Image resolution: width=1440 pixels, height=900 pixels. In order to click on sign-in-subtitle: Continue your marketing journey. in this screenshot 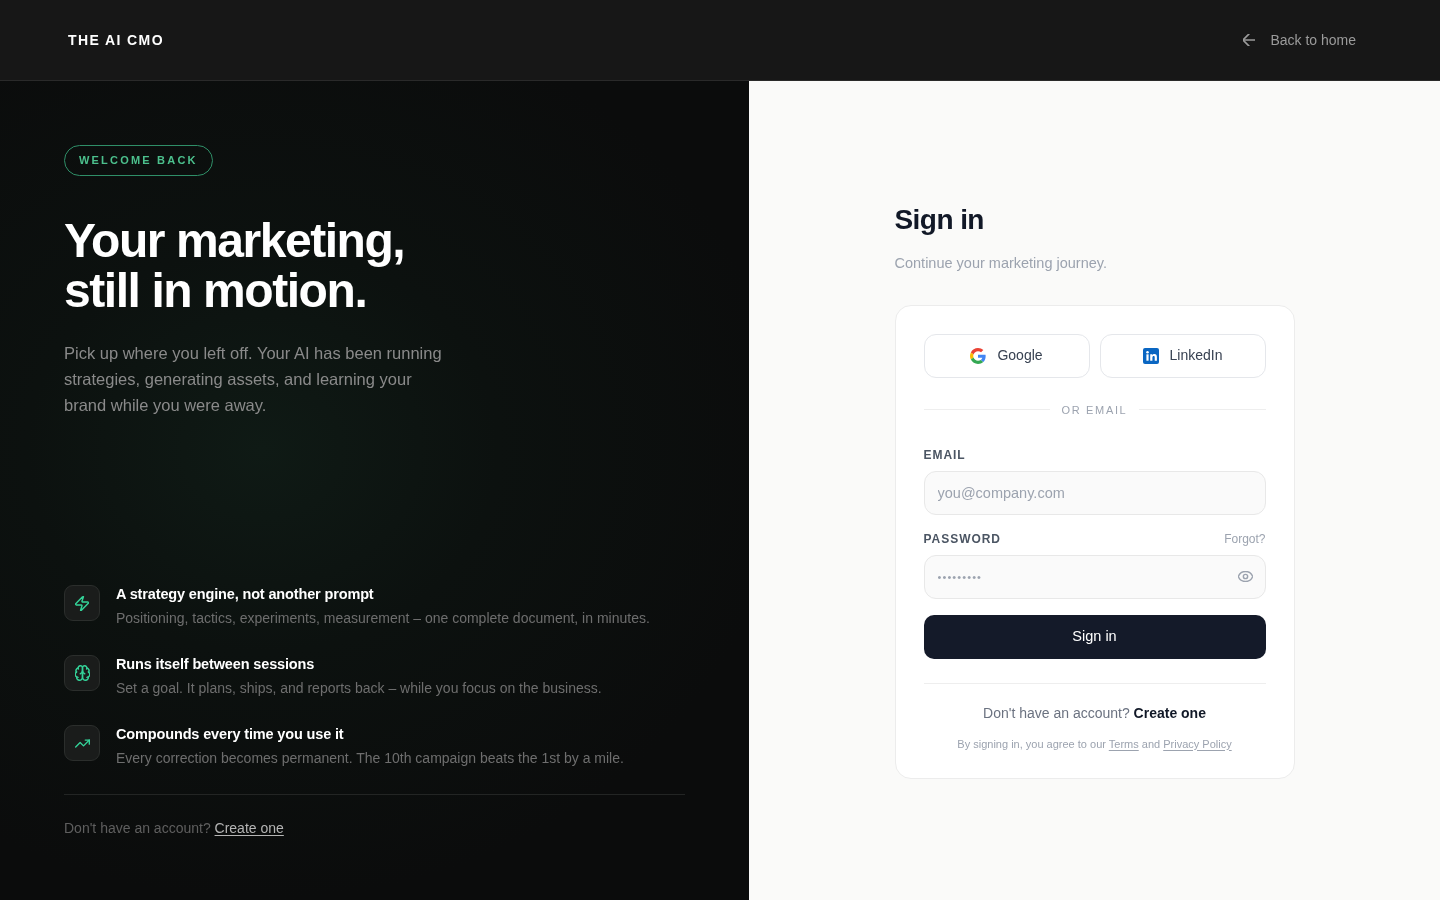, I will do `click(1000, 263)`.